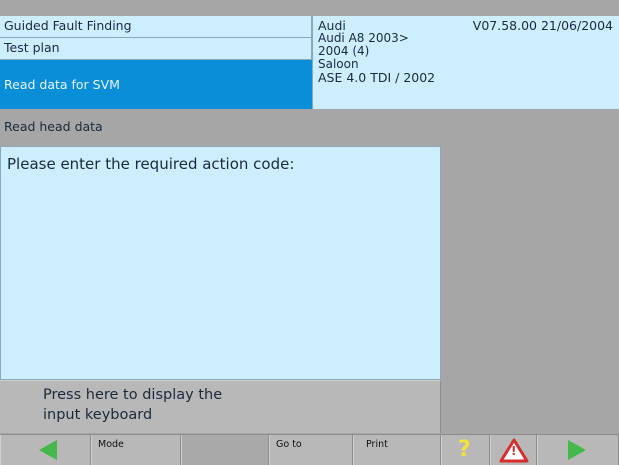  Describe the element at coordinates (32, 47) in the screenshot. I see `test-plan-text: Test plan` at that location.